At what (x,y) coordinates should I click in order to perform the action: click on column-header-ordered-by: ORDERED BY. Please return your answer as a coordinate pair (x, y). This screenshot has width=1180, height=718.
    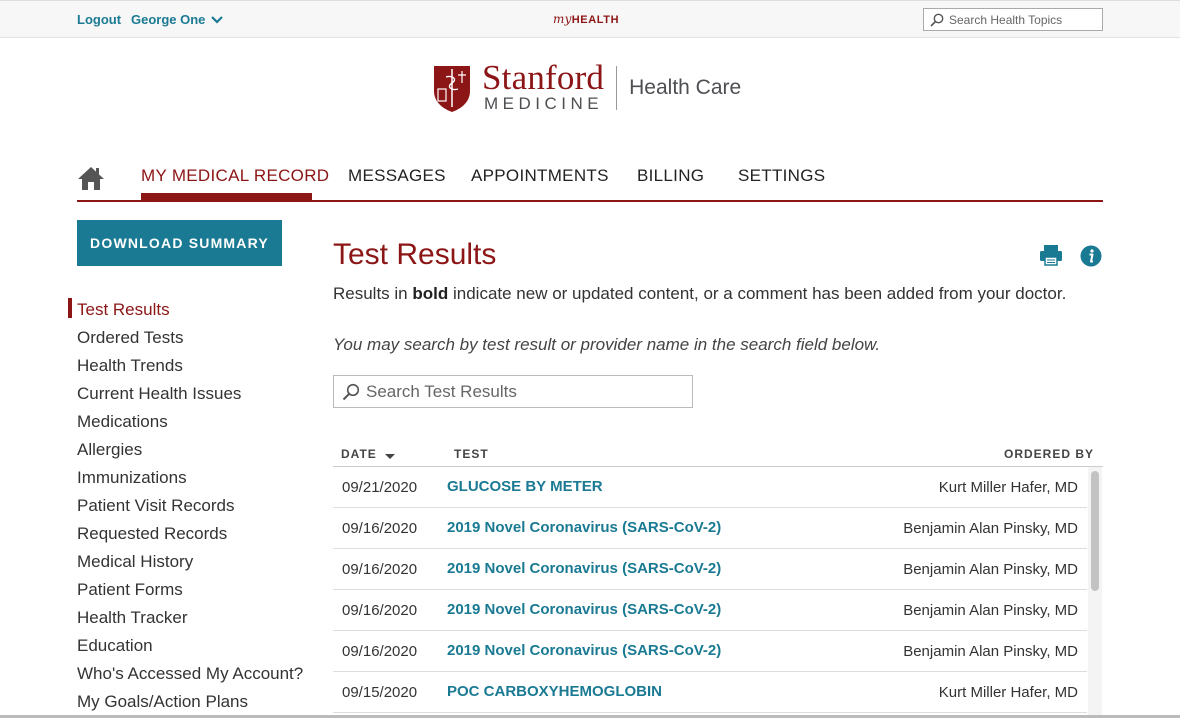
    Looking at the image, I should click on (1048, 454).